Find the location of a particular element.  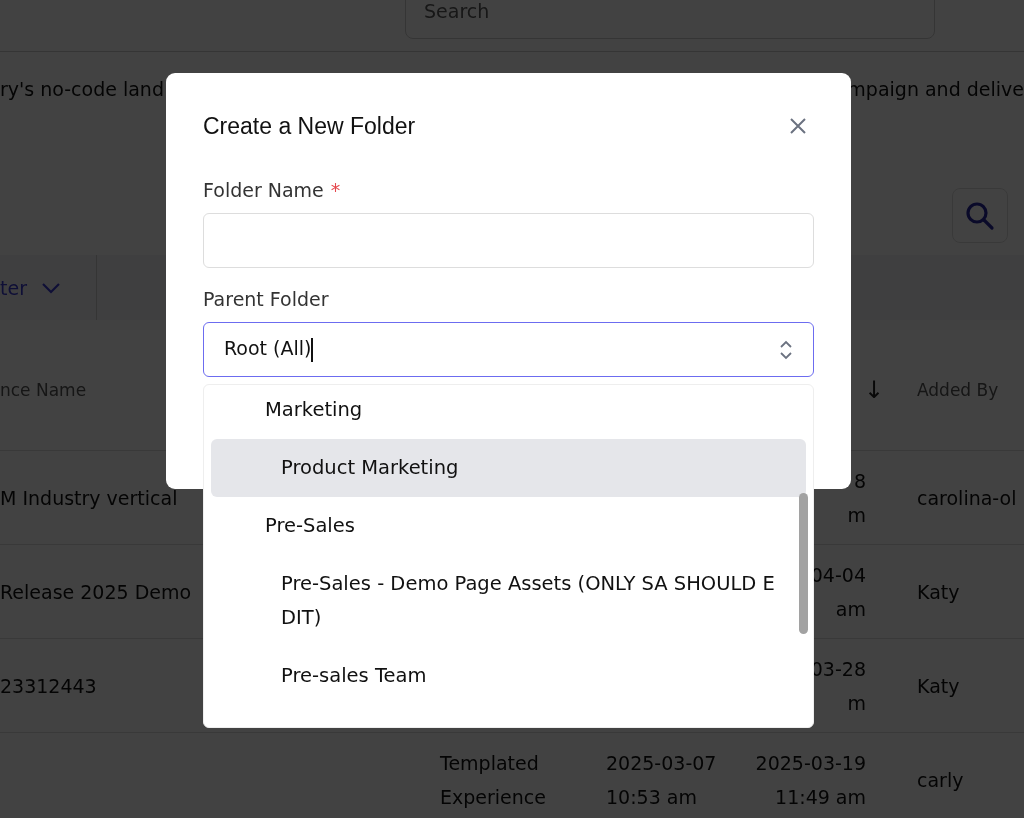

table-cell: M Industry vertical is located at coordinates (89, 497).